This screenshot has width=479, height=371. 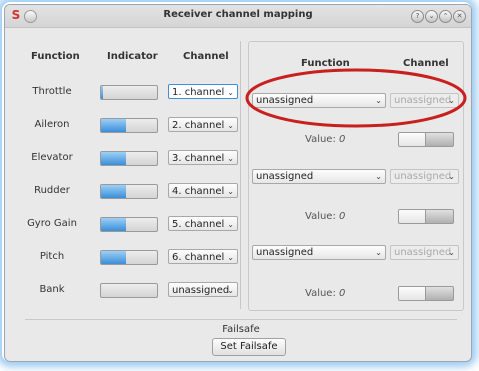 What do you see at coordinates (52, 289) in the screenshot?
I see `function-label: Bank` at bounding box center [52, 289].